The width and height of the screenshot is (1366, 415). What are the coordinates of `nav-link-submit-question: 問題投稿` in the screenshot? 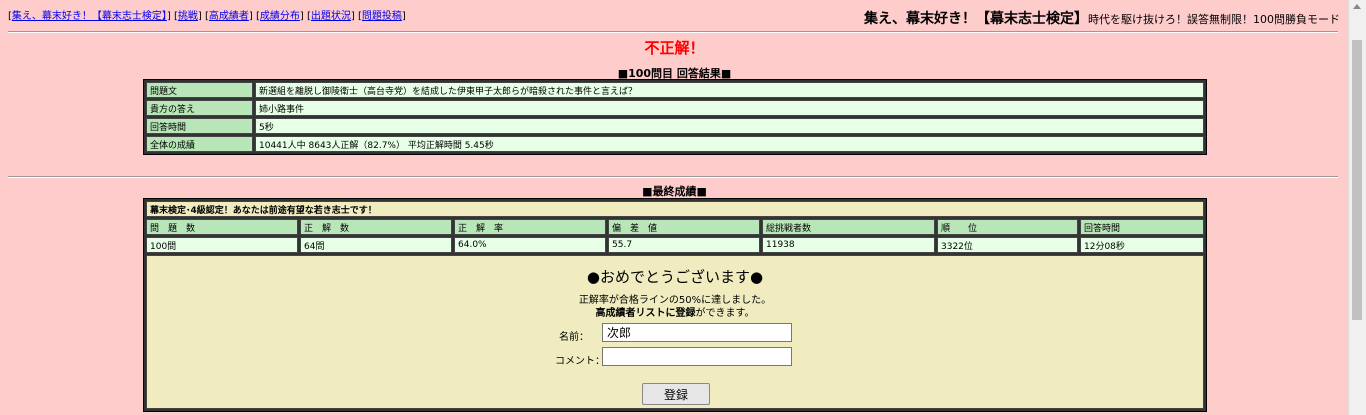 It's located at (382, 16).